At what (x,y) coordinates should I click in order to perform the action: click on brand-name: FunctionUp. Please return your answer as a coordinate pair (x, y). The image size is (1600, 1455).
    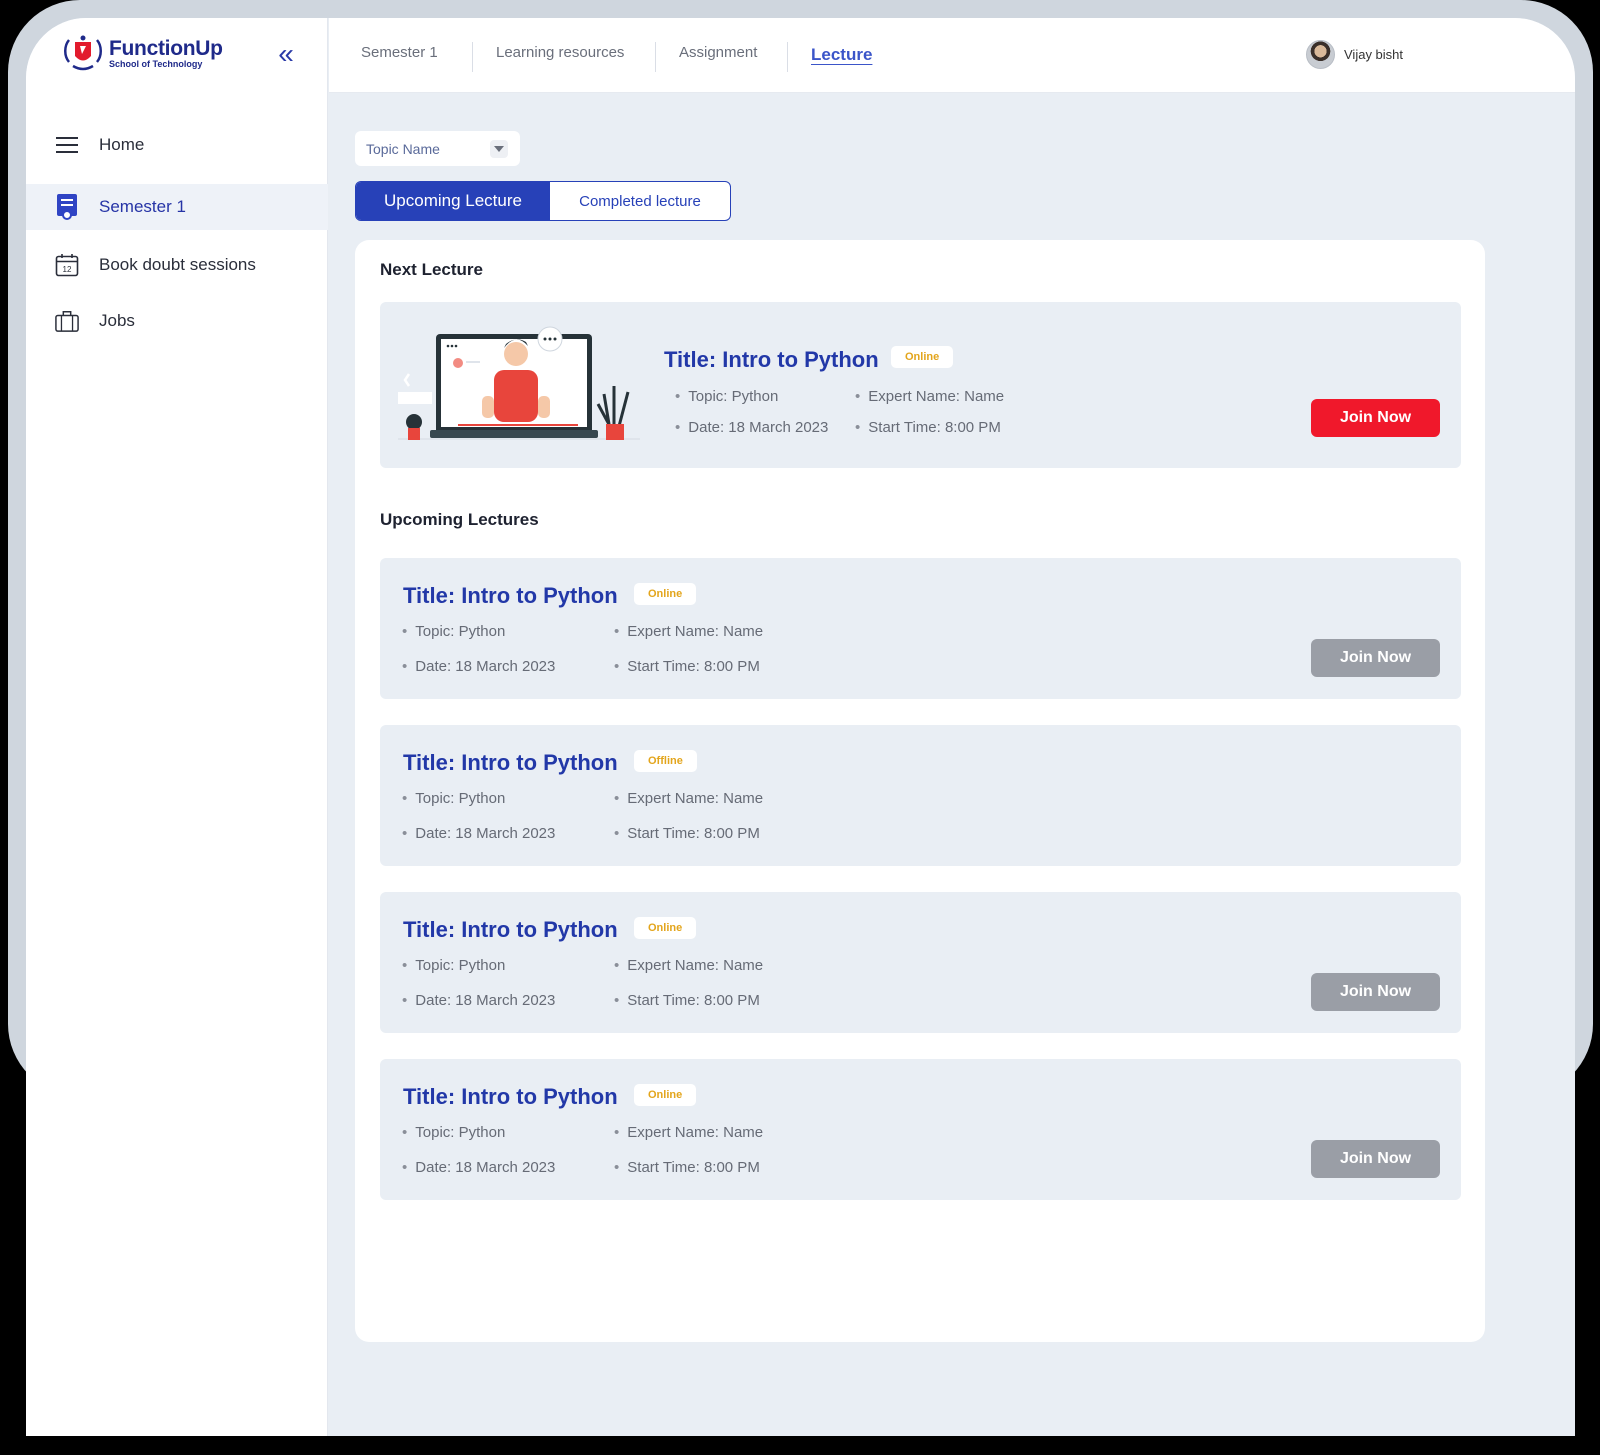
    Looking at the image, I should click on (166, 48).